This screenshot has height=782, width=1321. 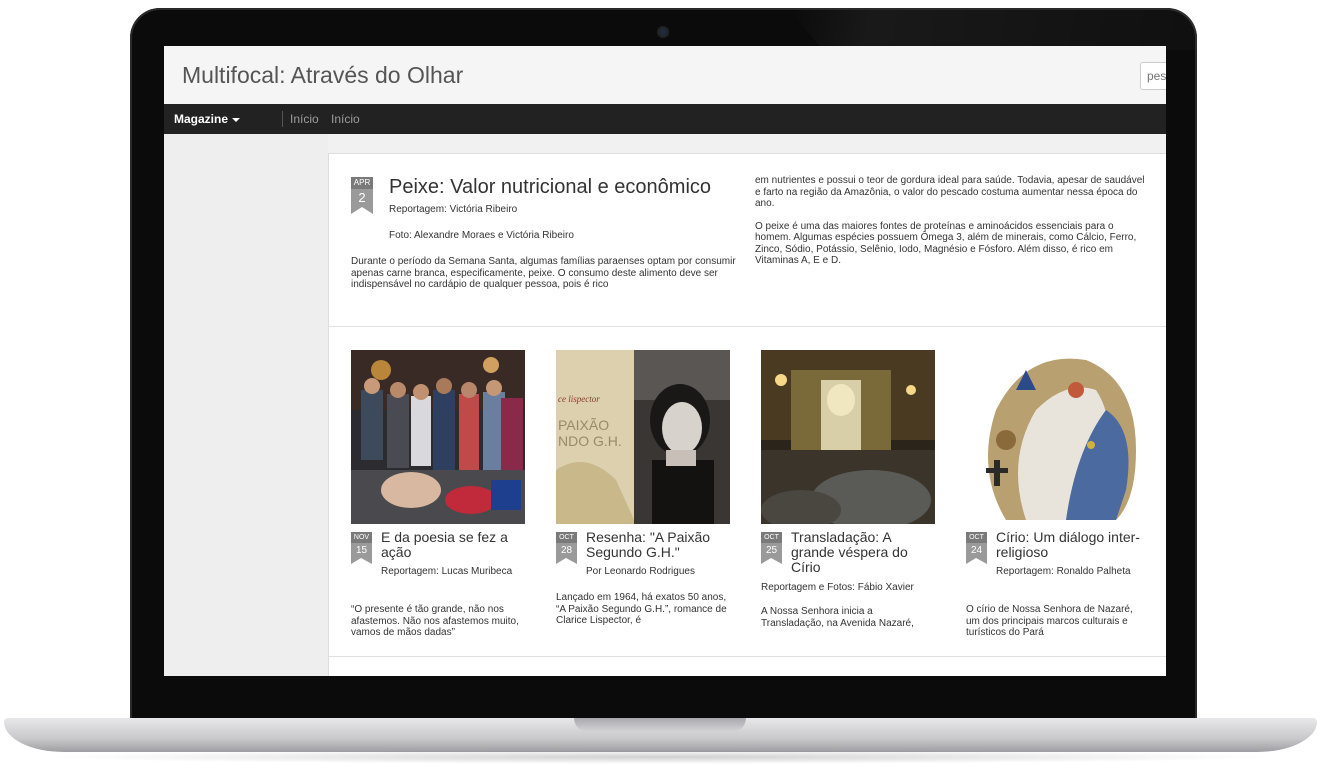 I want to click on search-input, so click(x=1153, y=76).